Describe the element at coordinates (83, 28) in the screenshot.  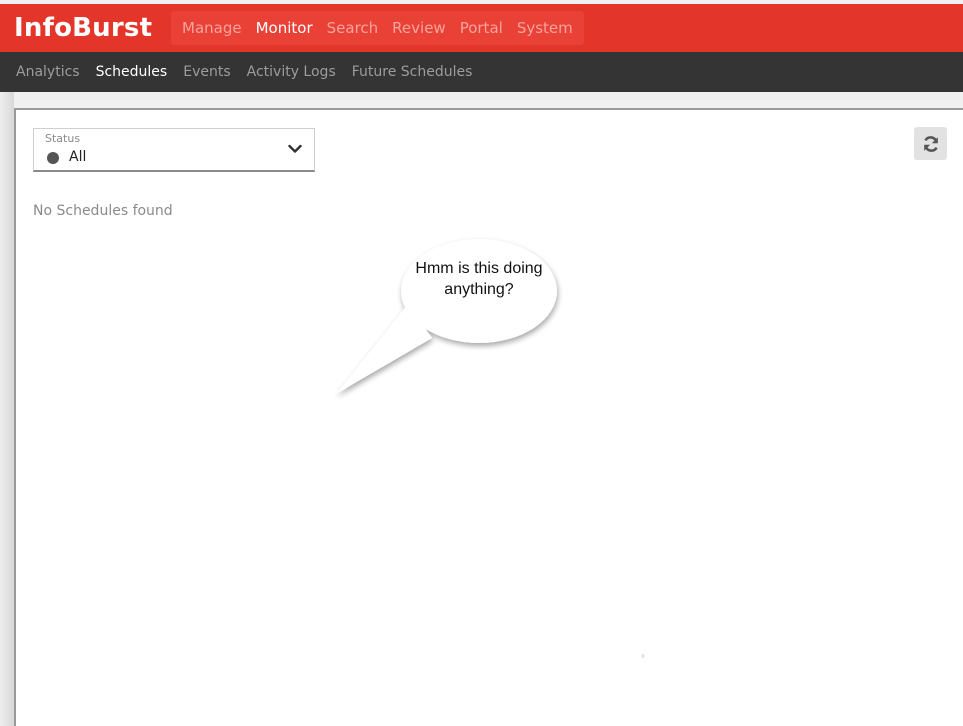
I see `app-logo: InfoBurst` at that location.